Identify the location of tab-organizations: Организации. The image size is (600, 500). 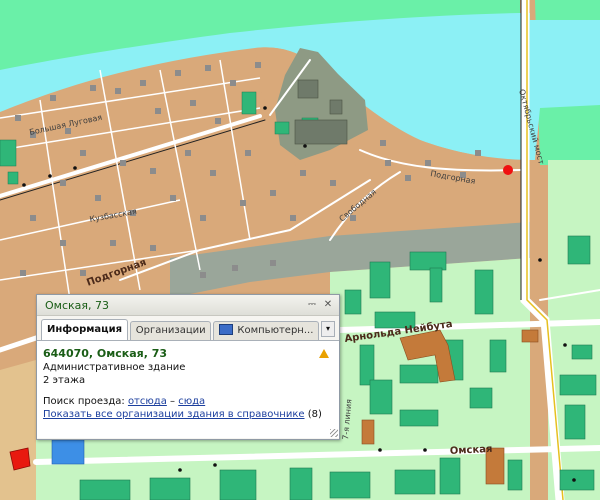
(170, 330).